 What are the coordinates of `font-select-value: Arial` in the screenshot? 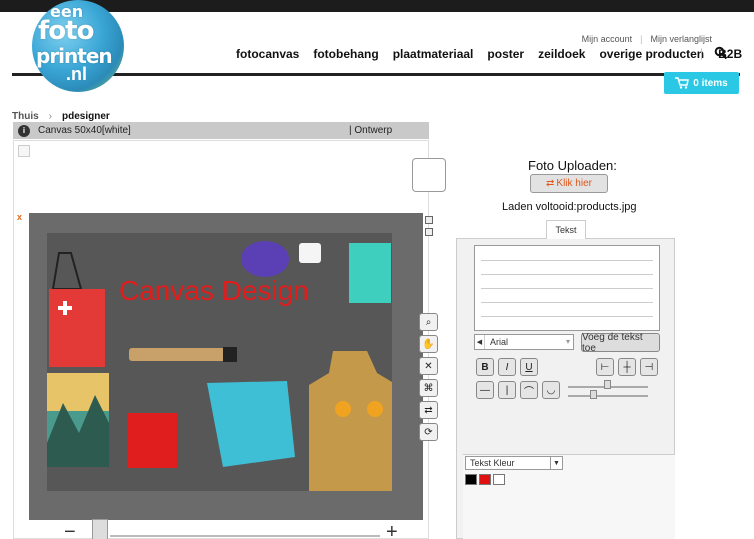 It's located at (499, 342).